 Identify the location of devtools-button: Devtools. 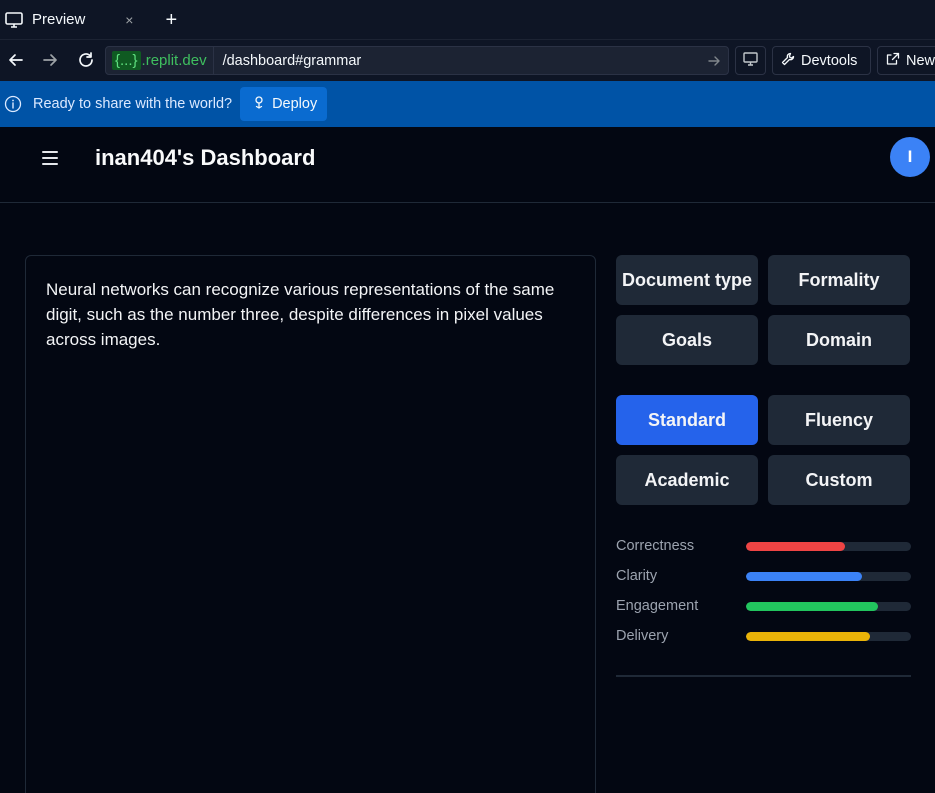
(821, 60).